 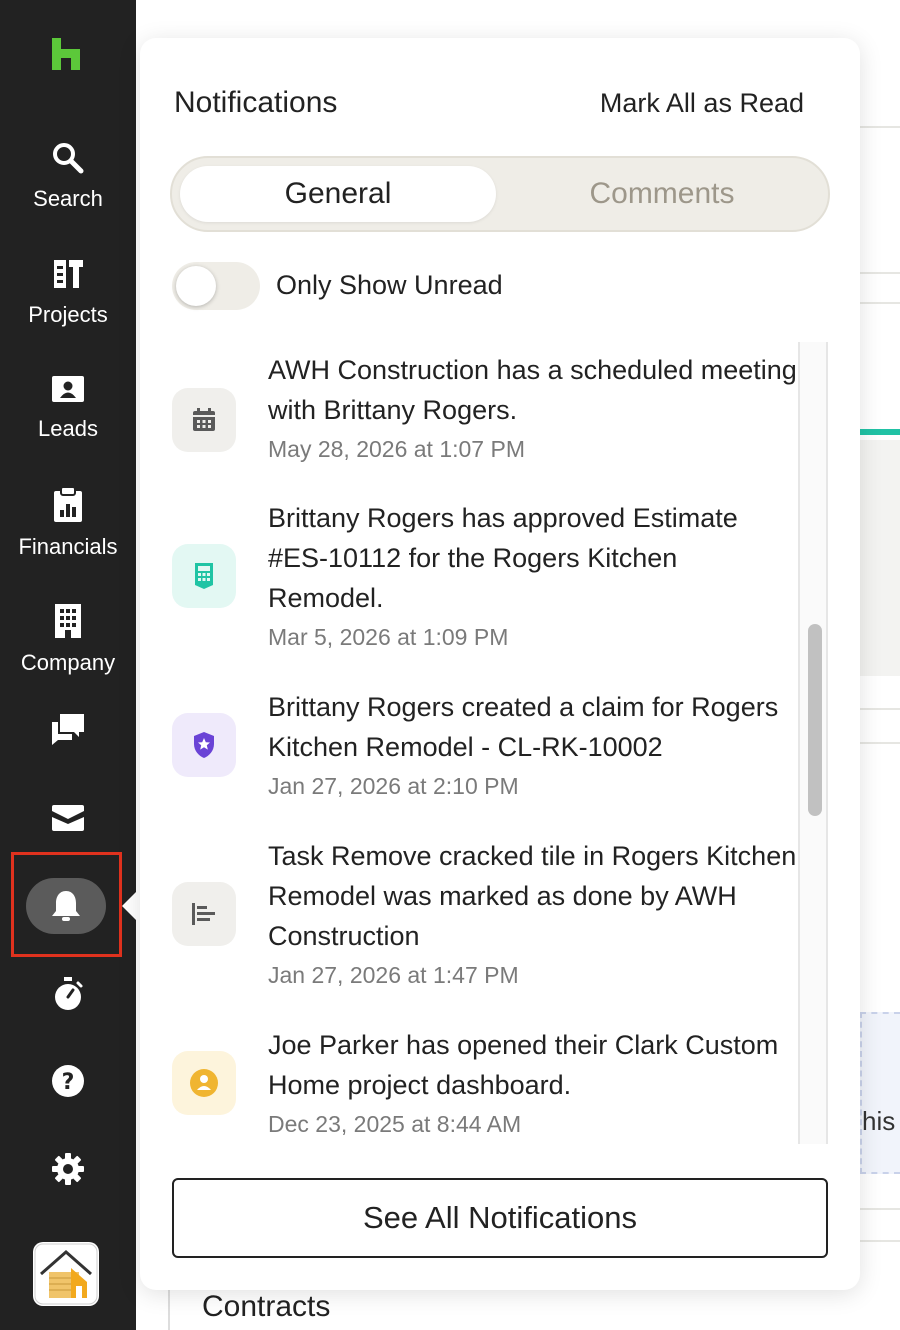 What do you see at coordinates (68, 504) in the screenshot?
I see `financials-icon` at bounding box center [68, 504].